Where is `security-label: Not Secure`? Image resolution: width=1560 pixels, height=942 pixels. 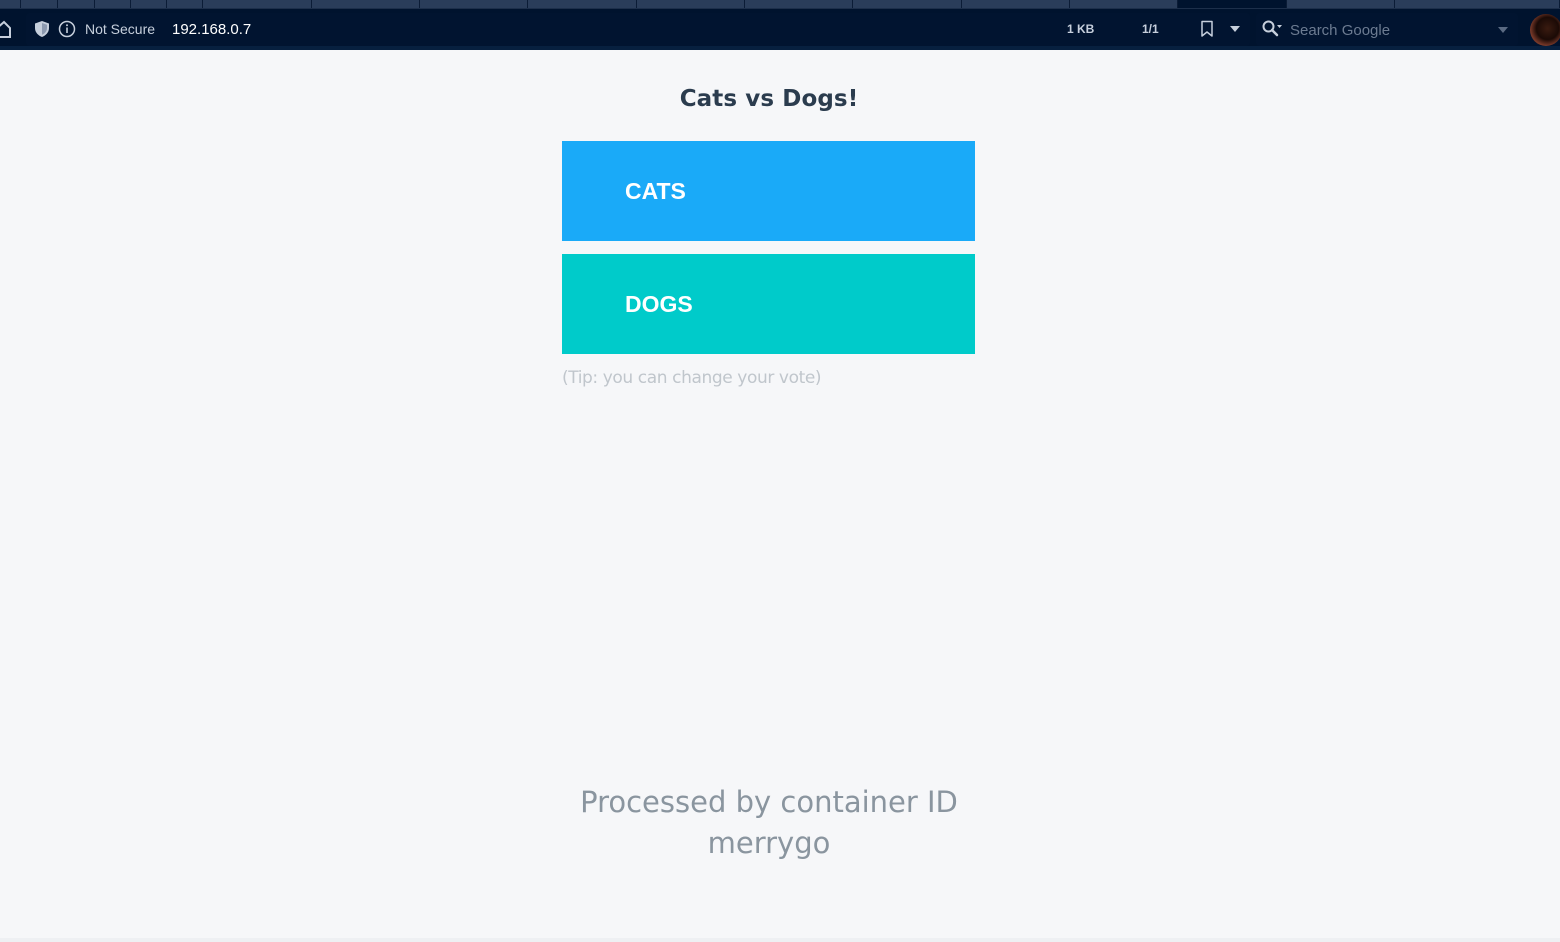
security-label: Not Secure is located at coordinates (120, 29).